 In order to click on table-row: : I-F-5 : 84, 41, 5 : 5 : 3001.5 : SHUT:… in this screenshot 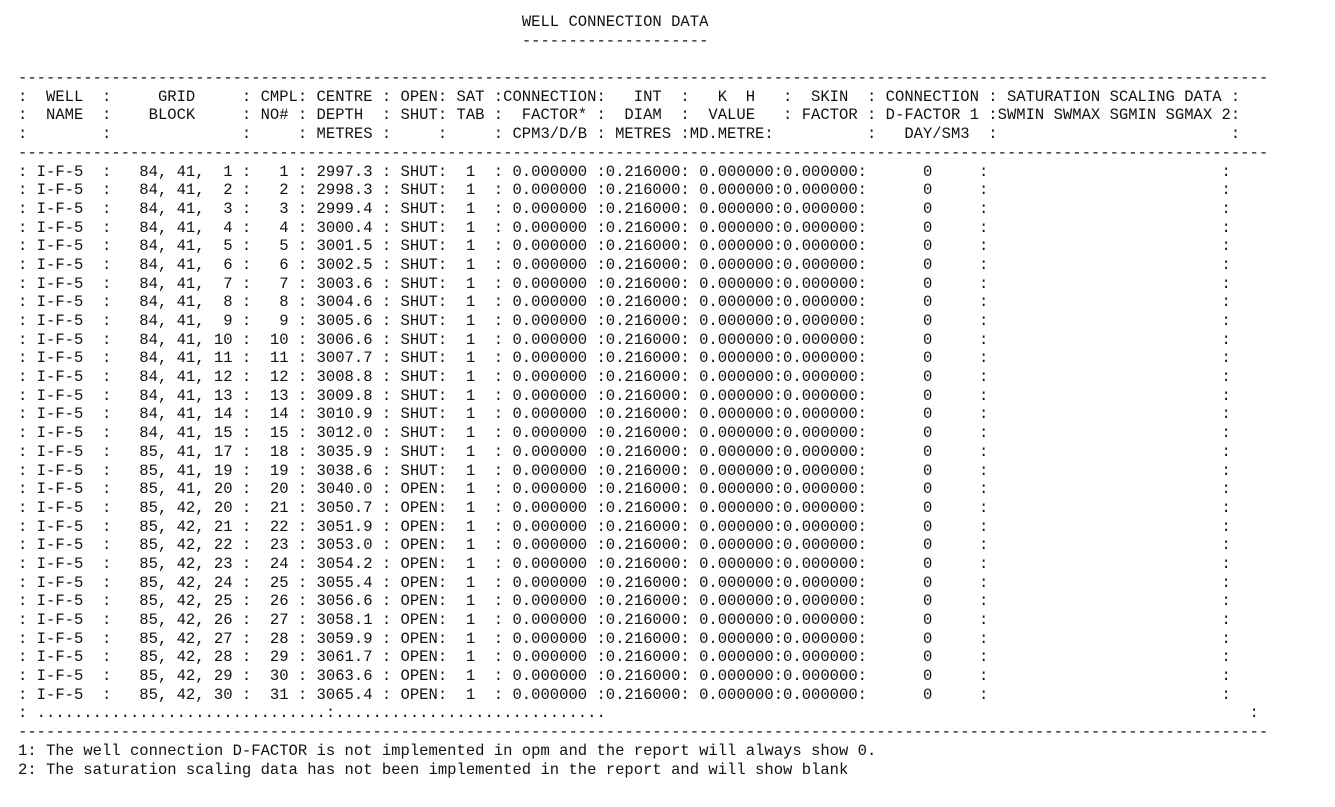, I will do `click(624, 246)`.